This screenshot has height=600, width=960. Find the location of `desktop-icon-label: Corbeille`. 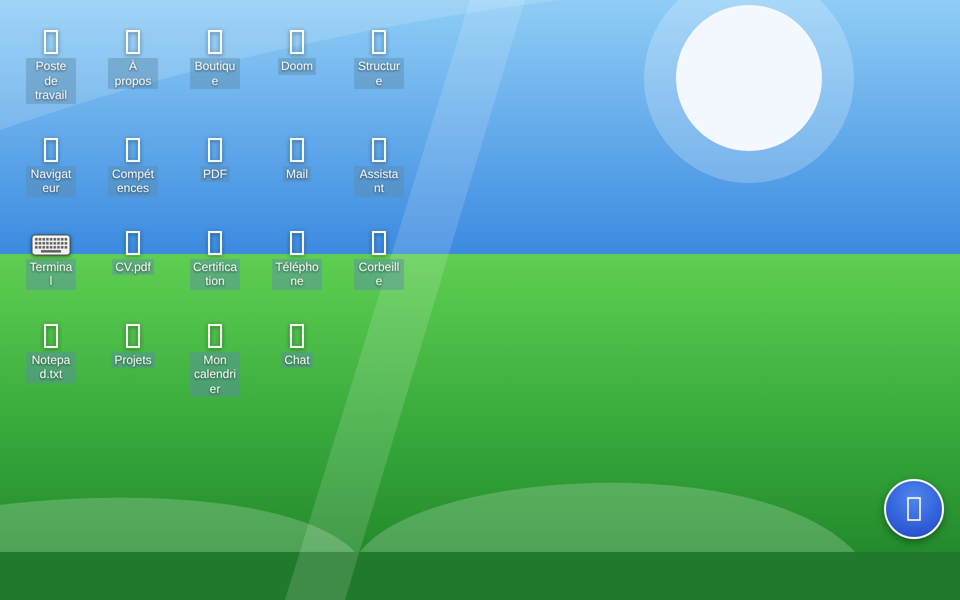

desktop-icon-label: Corbeille is located at coordinates (379, 274).